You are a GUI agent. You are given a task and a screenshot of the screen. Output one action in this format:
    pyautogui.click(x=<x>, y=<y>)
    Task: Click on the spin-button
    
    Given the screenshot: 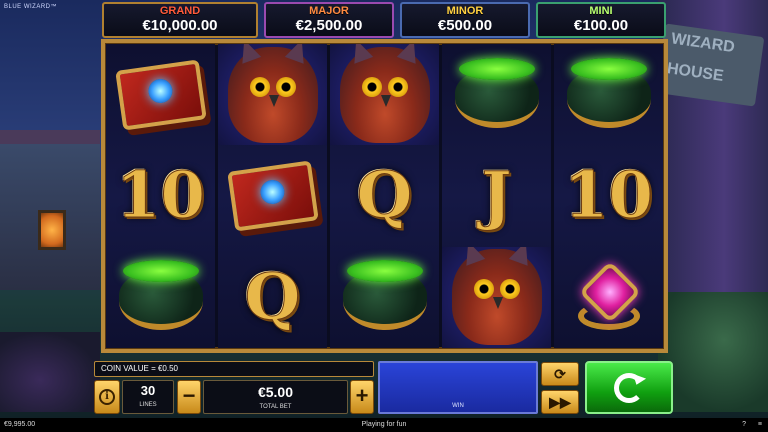 What is the action you would take?
    pyautogui.click(x=629, y=387)
    